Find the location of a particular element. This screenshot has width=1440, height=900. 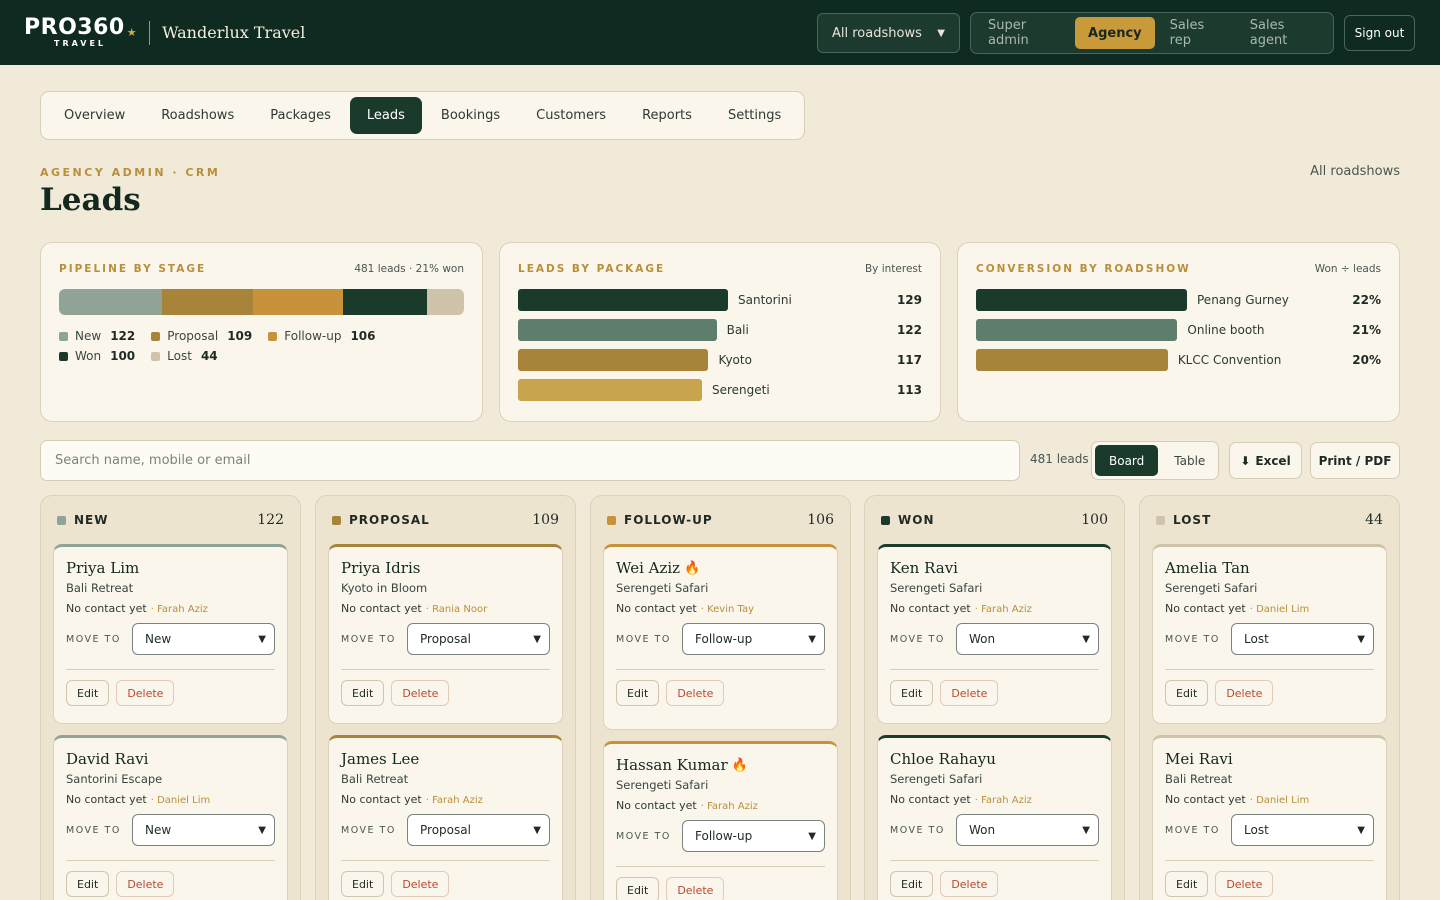

tab-packages: Packages is located at coordinates (300, 115).